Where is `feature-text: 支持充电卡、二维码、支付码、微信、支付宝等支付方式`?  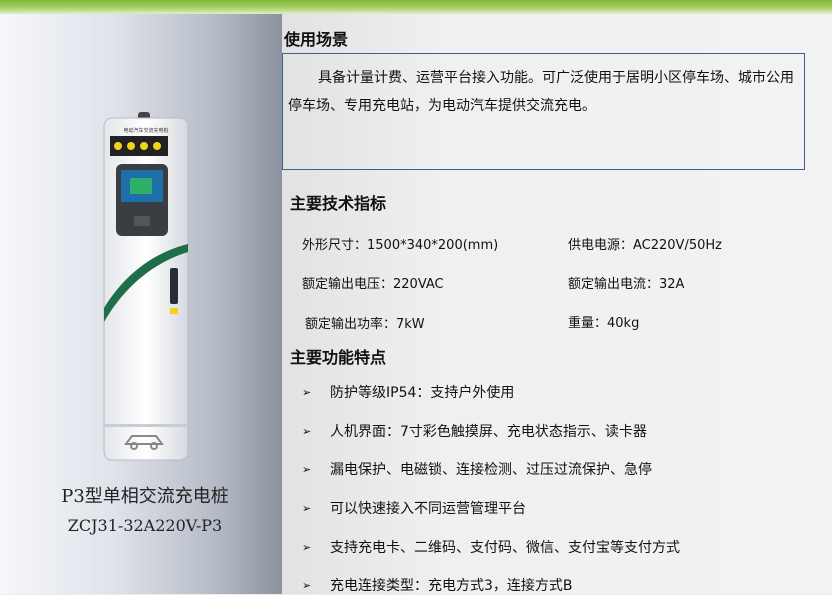 feature-text: 支持充电卡、二维码、支付码、微信、支付宝等支付方式 is located at coordinates (505, 548).